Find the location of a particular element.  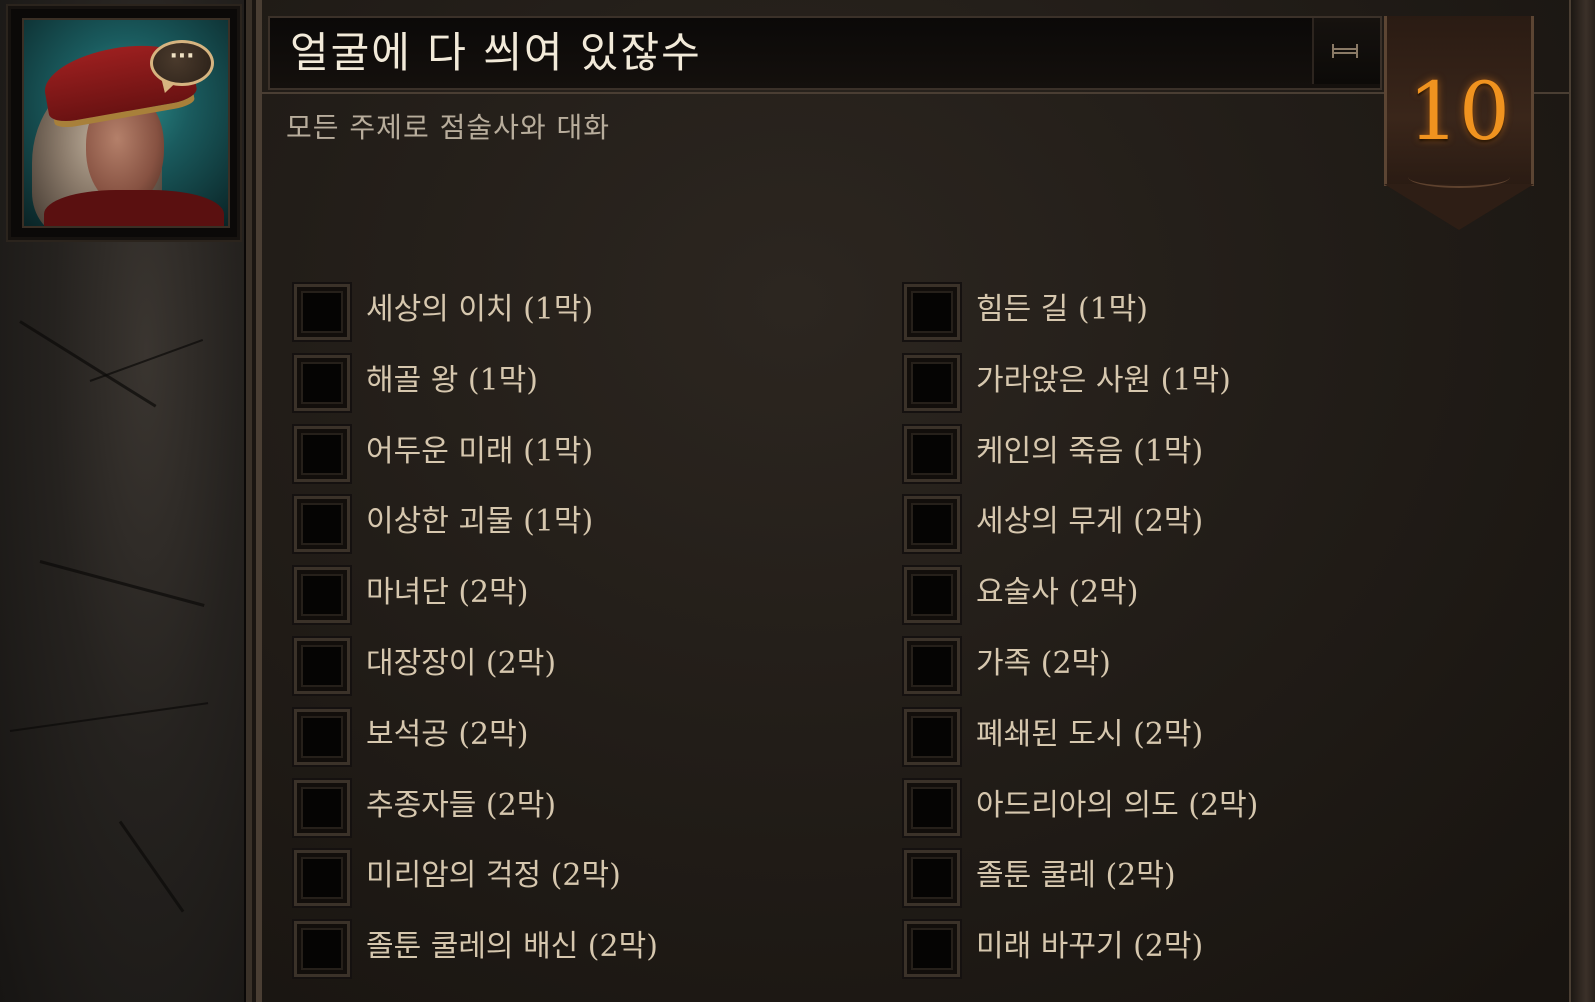

divider is located at coordinates (916, 93).